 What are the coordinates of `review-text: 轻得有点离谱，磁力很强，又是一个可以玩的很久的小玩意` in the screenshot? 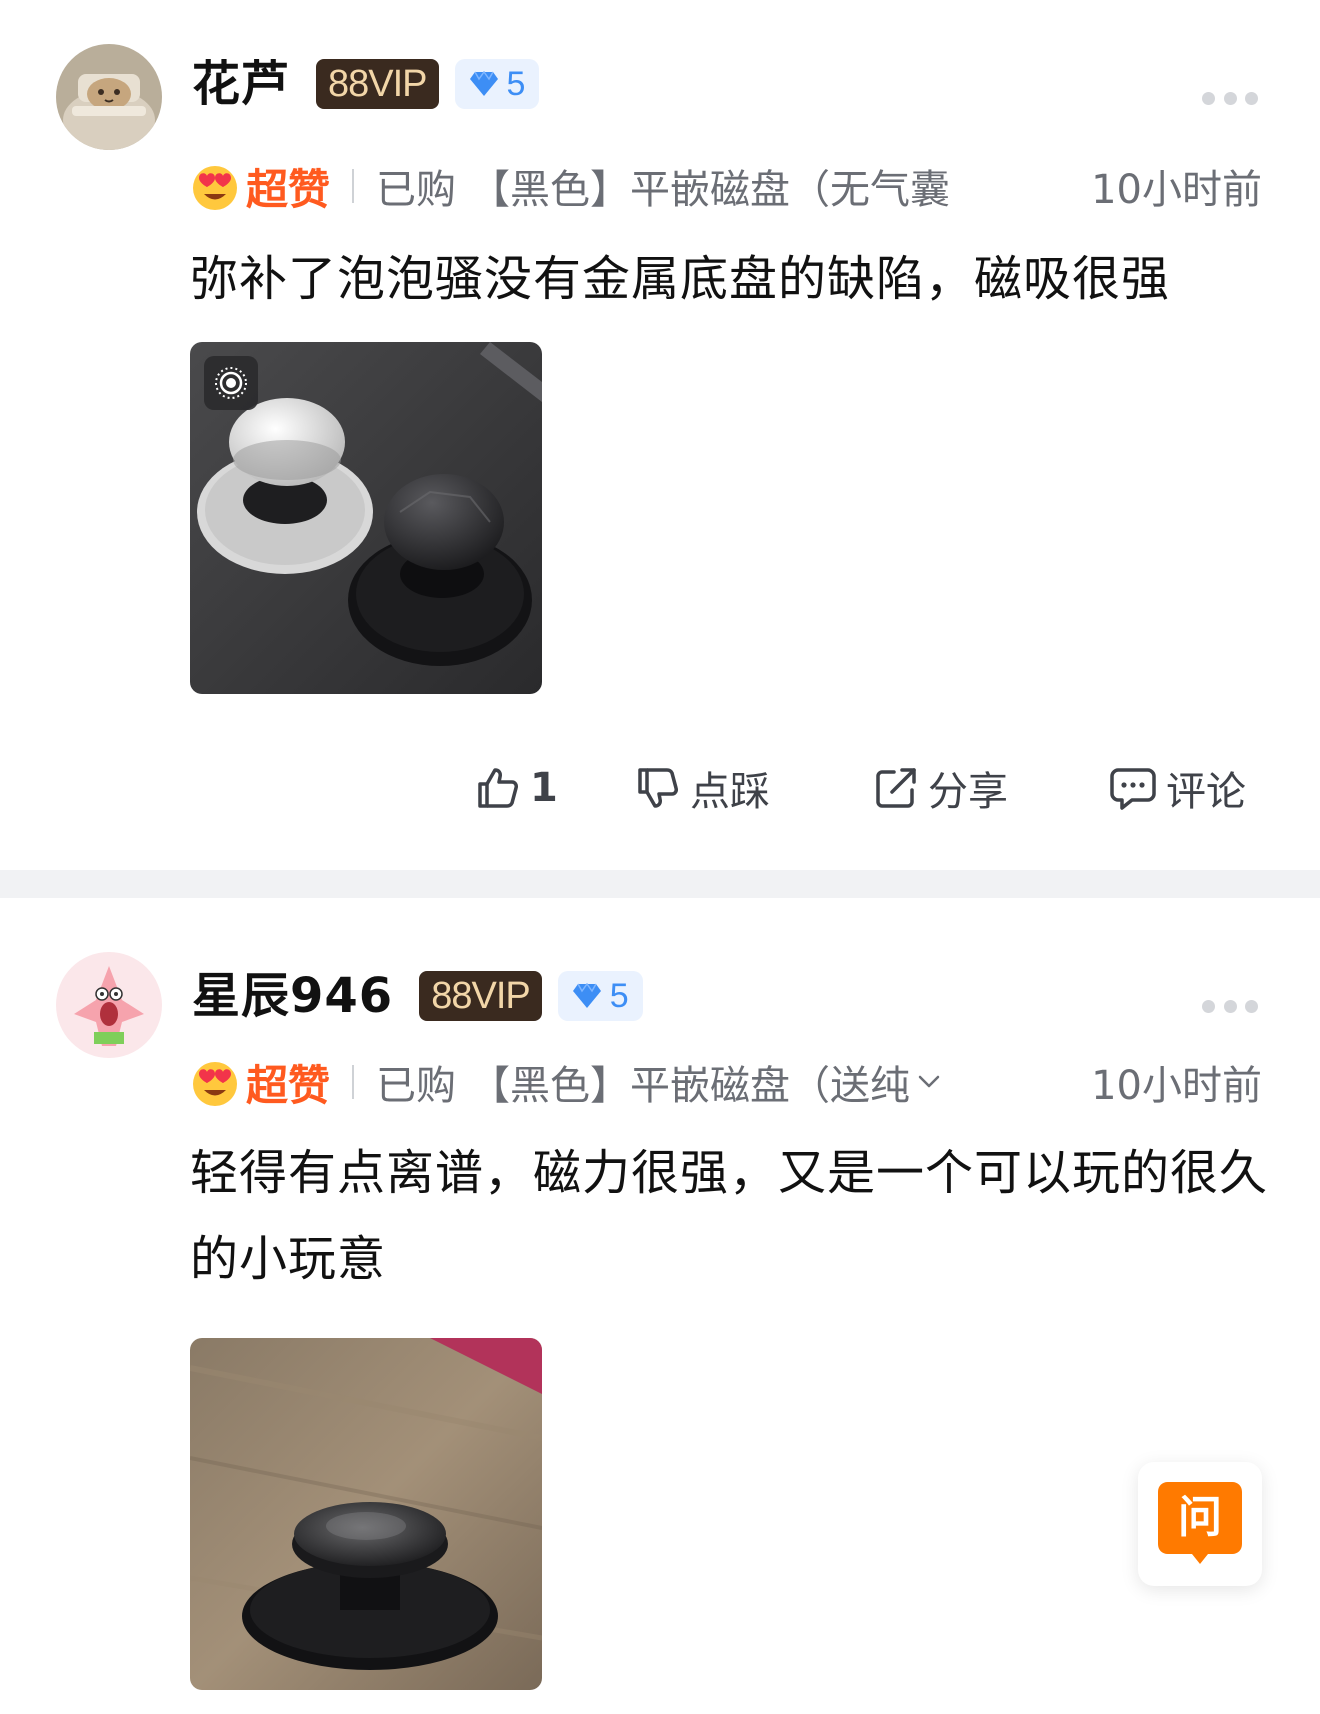 It's located at (729, 1216).